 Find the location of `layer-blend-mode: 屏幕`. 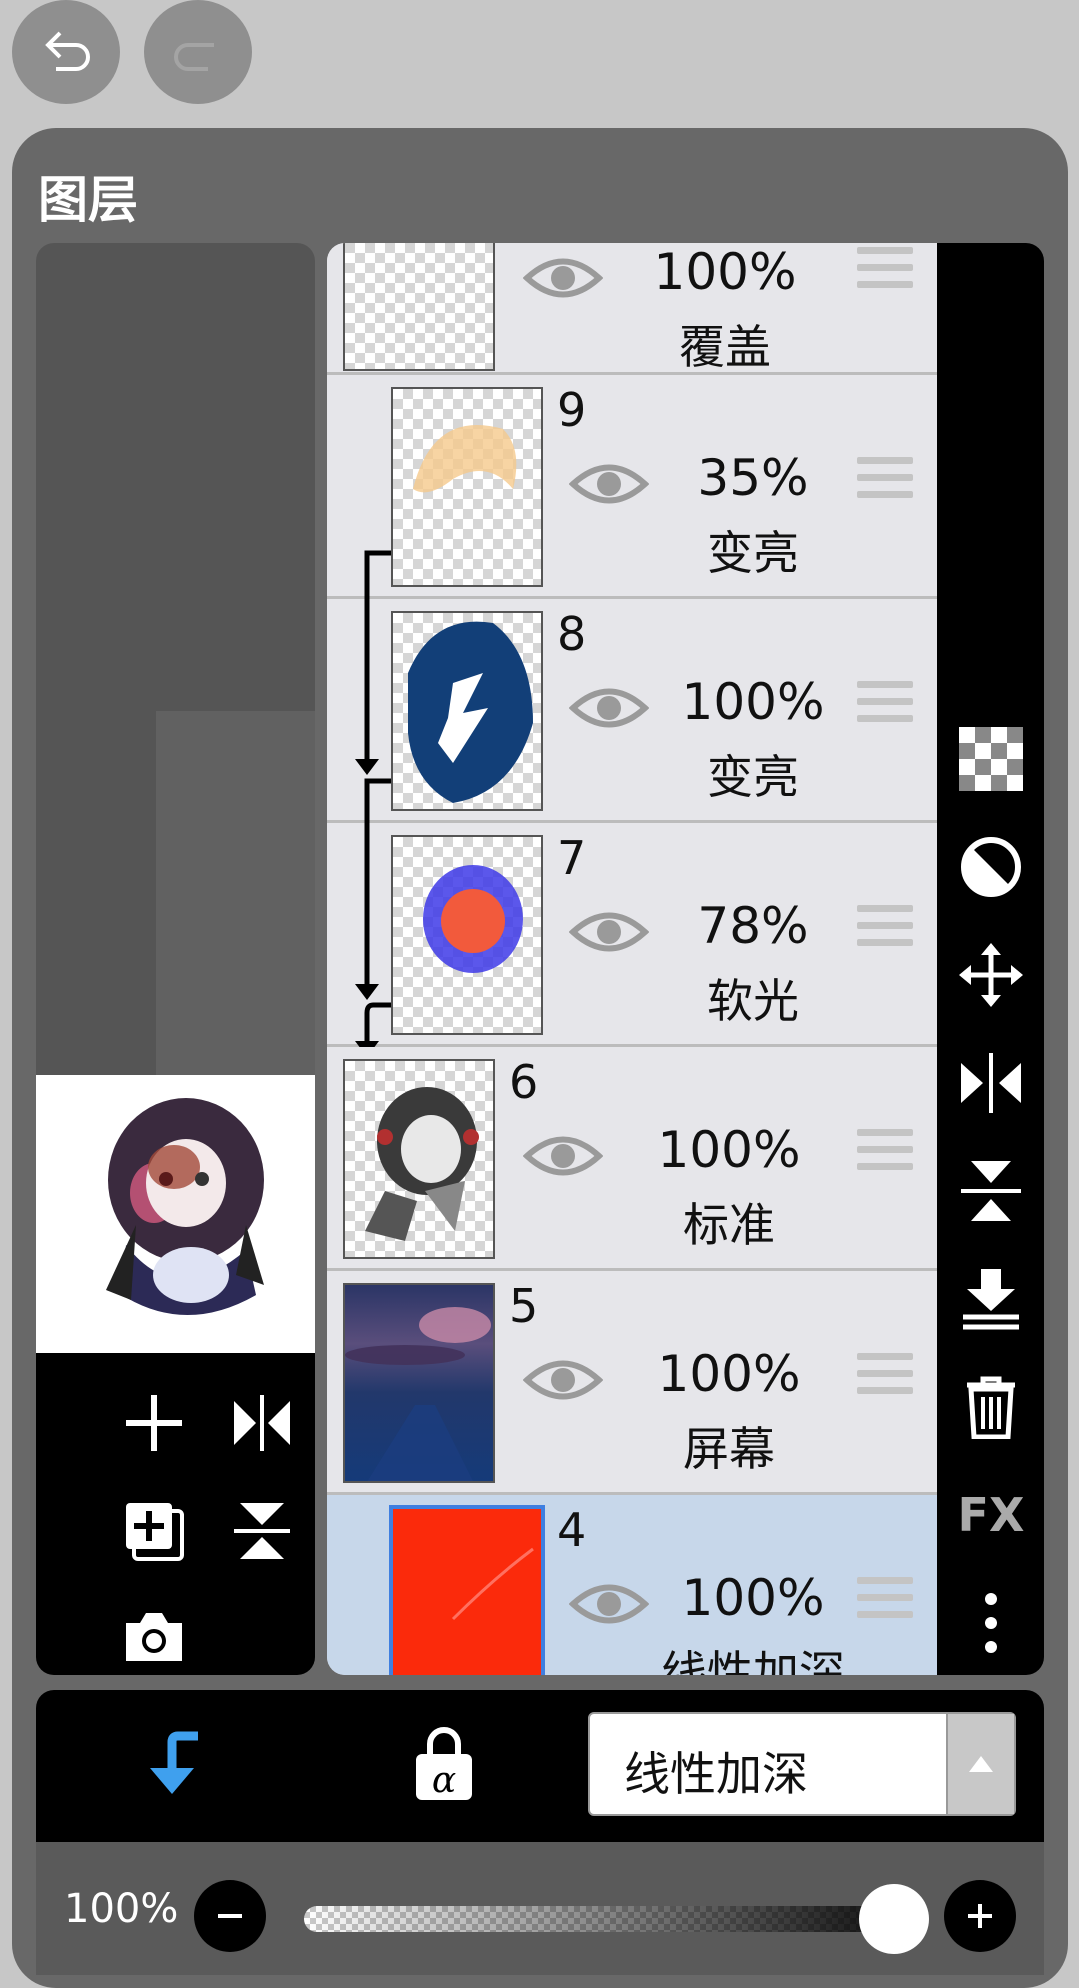

layer-blend-mode: 屏幕 is located at coordinates (729, 1449).